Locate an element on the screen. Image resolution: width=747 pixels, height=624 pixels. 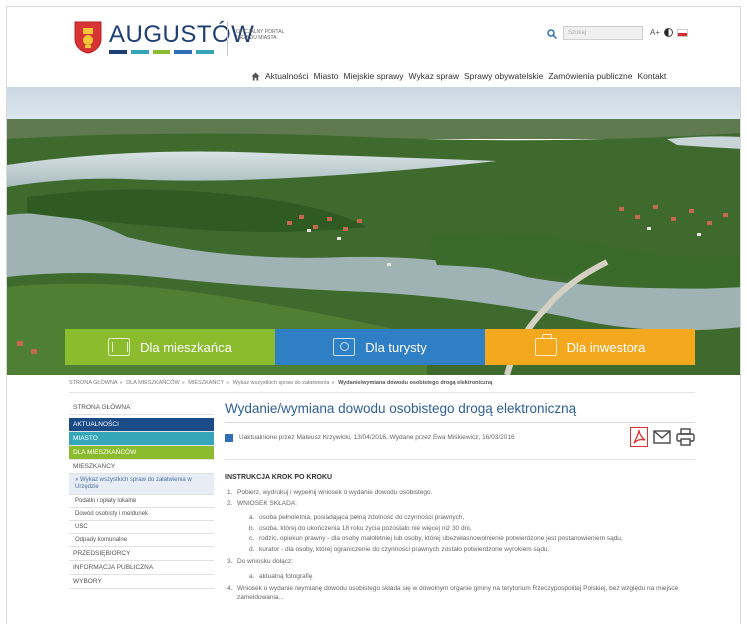
step-text: WNIOSEK SKŁADA: is located at coordinates (267, 503).